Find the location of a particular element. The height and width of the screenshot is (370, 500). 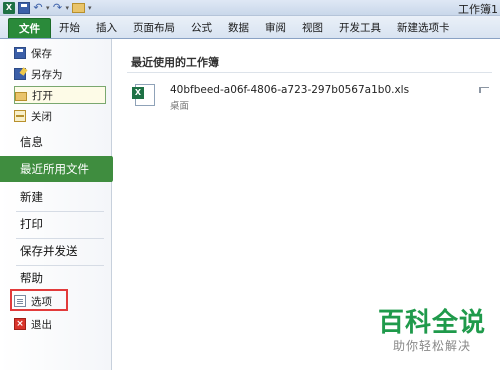

tab-new-tab: 新建选项卡 is located at coordinates (423, 28).